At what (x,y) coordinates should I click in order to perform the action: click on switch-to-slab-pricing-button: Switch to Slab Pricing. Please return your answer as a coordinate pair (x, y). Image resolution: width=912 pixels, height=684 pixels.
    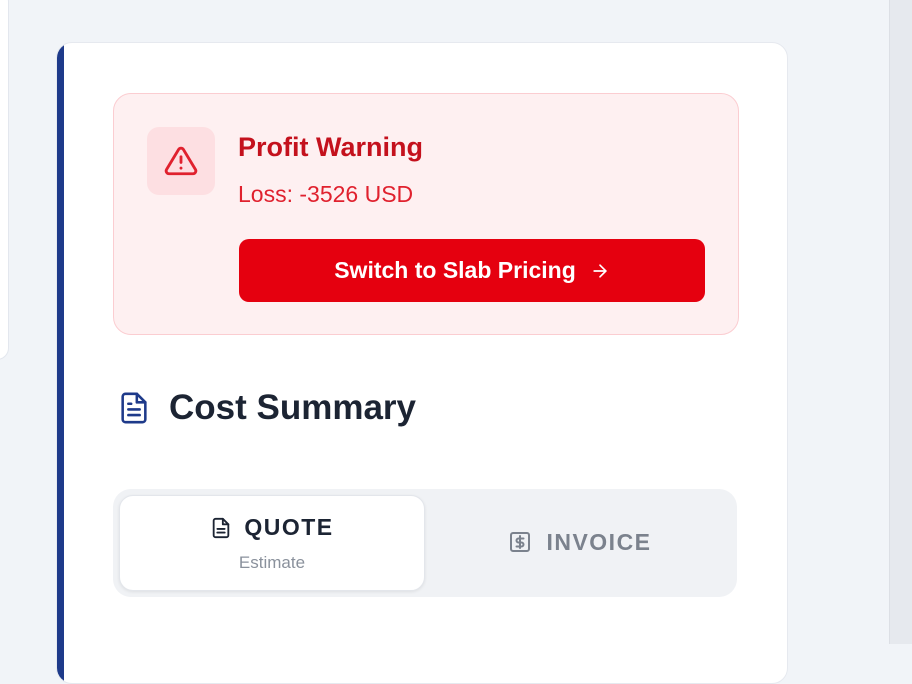
    Looking at the image, I should click on (472, 270).